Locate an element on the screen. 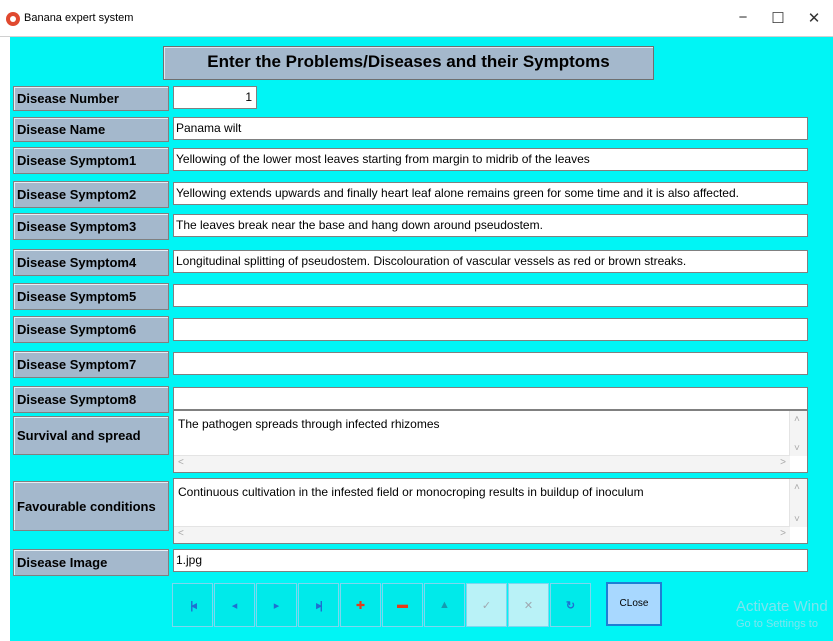 The image size is (833, 641). last-record-icon: ▸| is located at coordinates (319, 605).